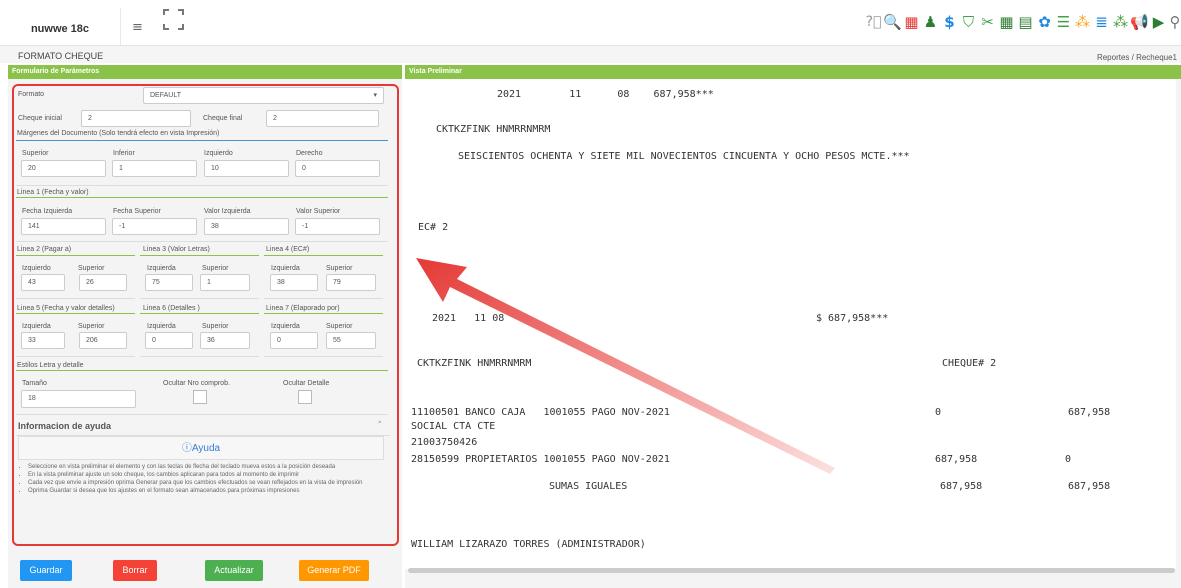 This screenshot has width=1181, height=588. I want to click on annotation-arrow, so click(625, 366).